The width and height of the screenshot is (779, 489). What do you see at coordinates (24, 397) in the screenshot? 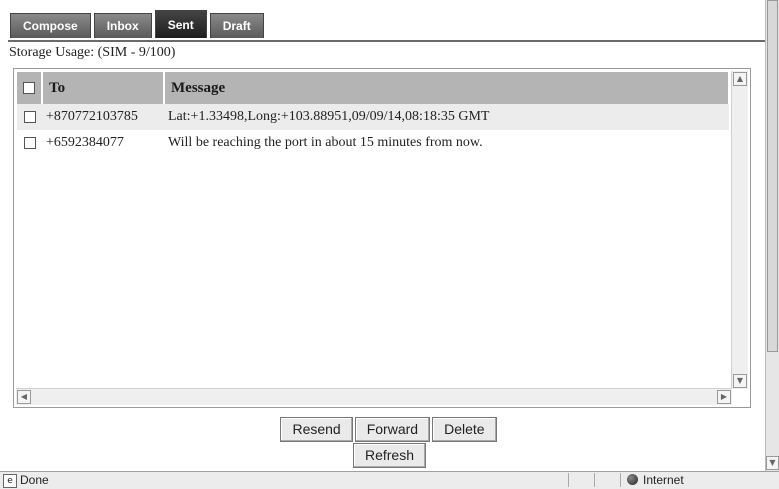
I see `scroll-left-arrow-icon: ◀` at bounding box center [24, 397].